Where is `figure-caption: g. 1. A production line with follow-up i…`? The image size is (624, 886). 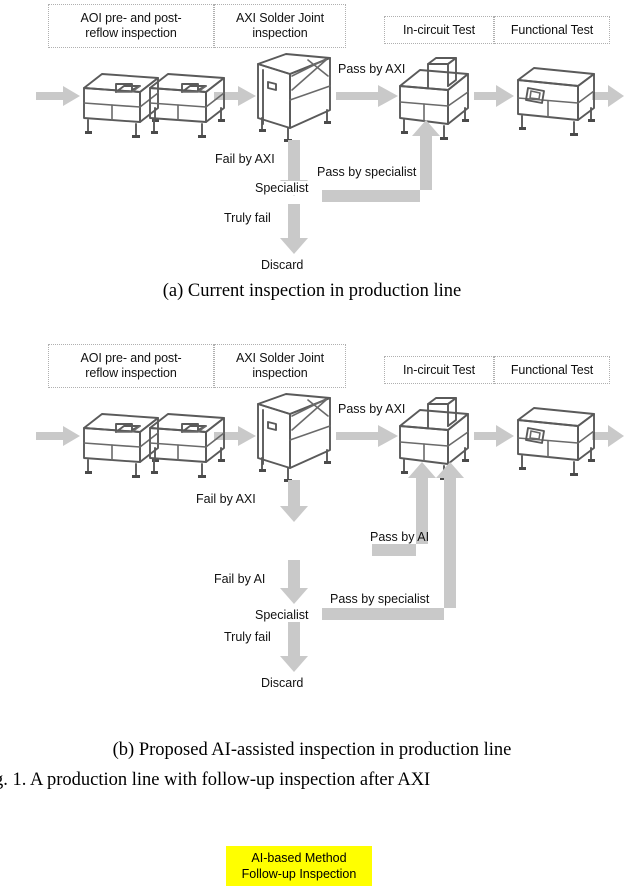 figure-caption: g. 1. A production line with follow-up i… is located at coordinates (215, 780).